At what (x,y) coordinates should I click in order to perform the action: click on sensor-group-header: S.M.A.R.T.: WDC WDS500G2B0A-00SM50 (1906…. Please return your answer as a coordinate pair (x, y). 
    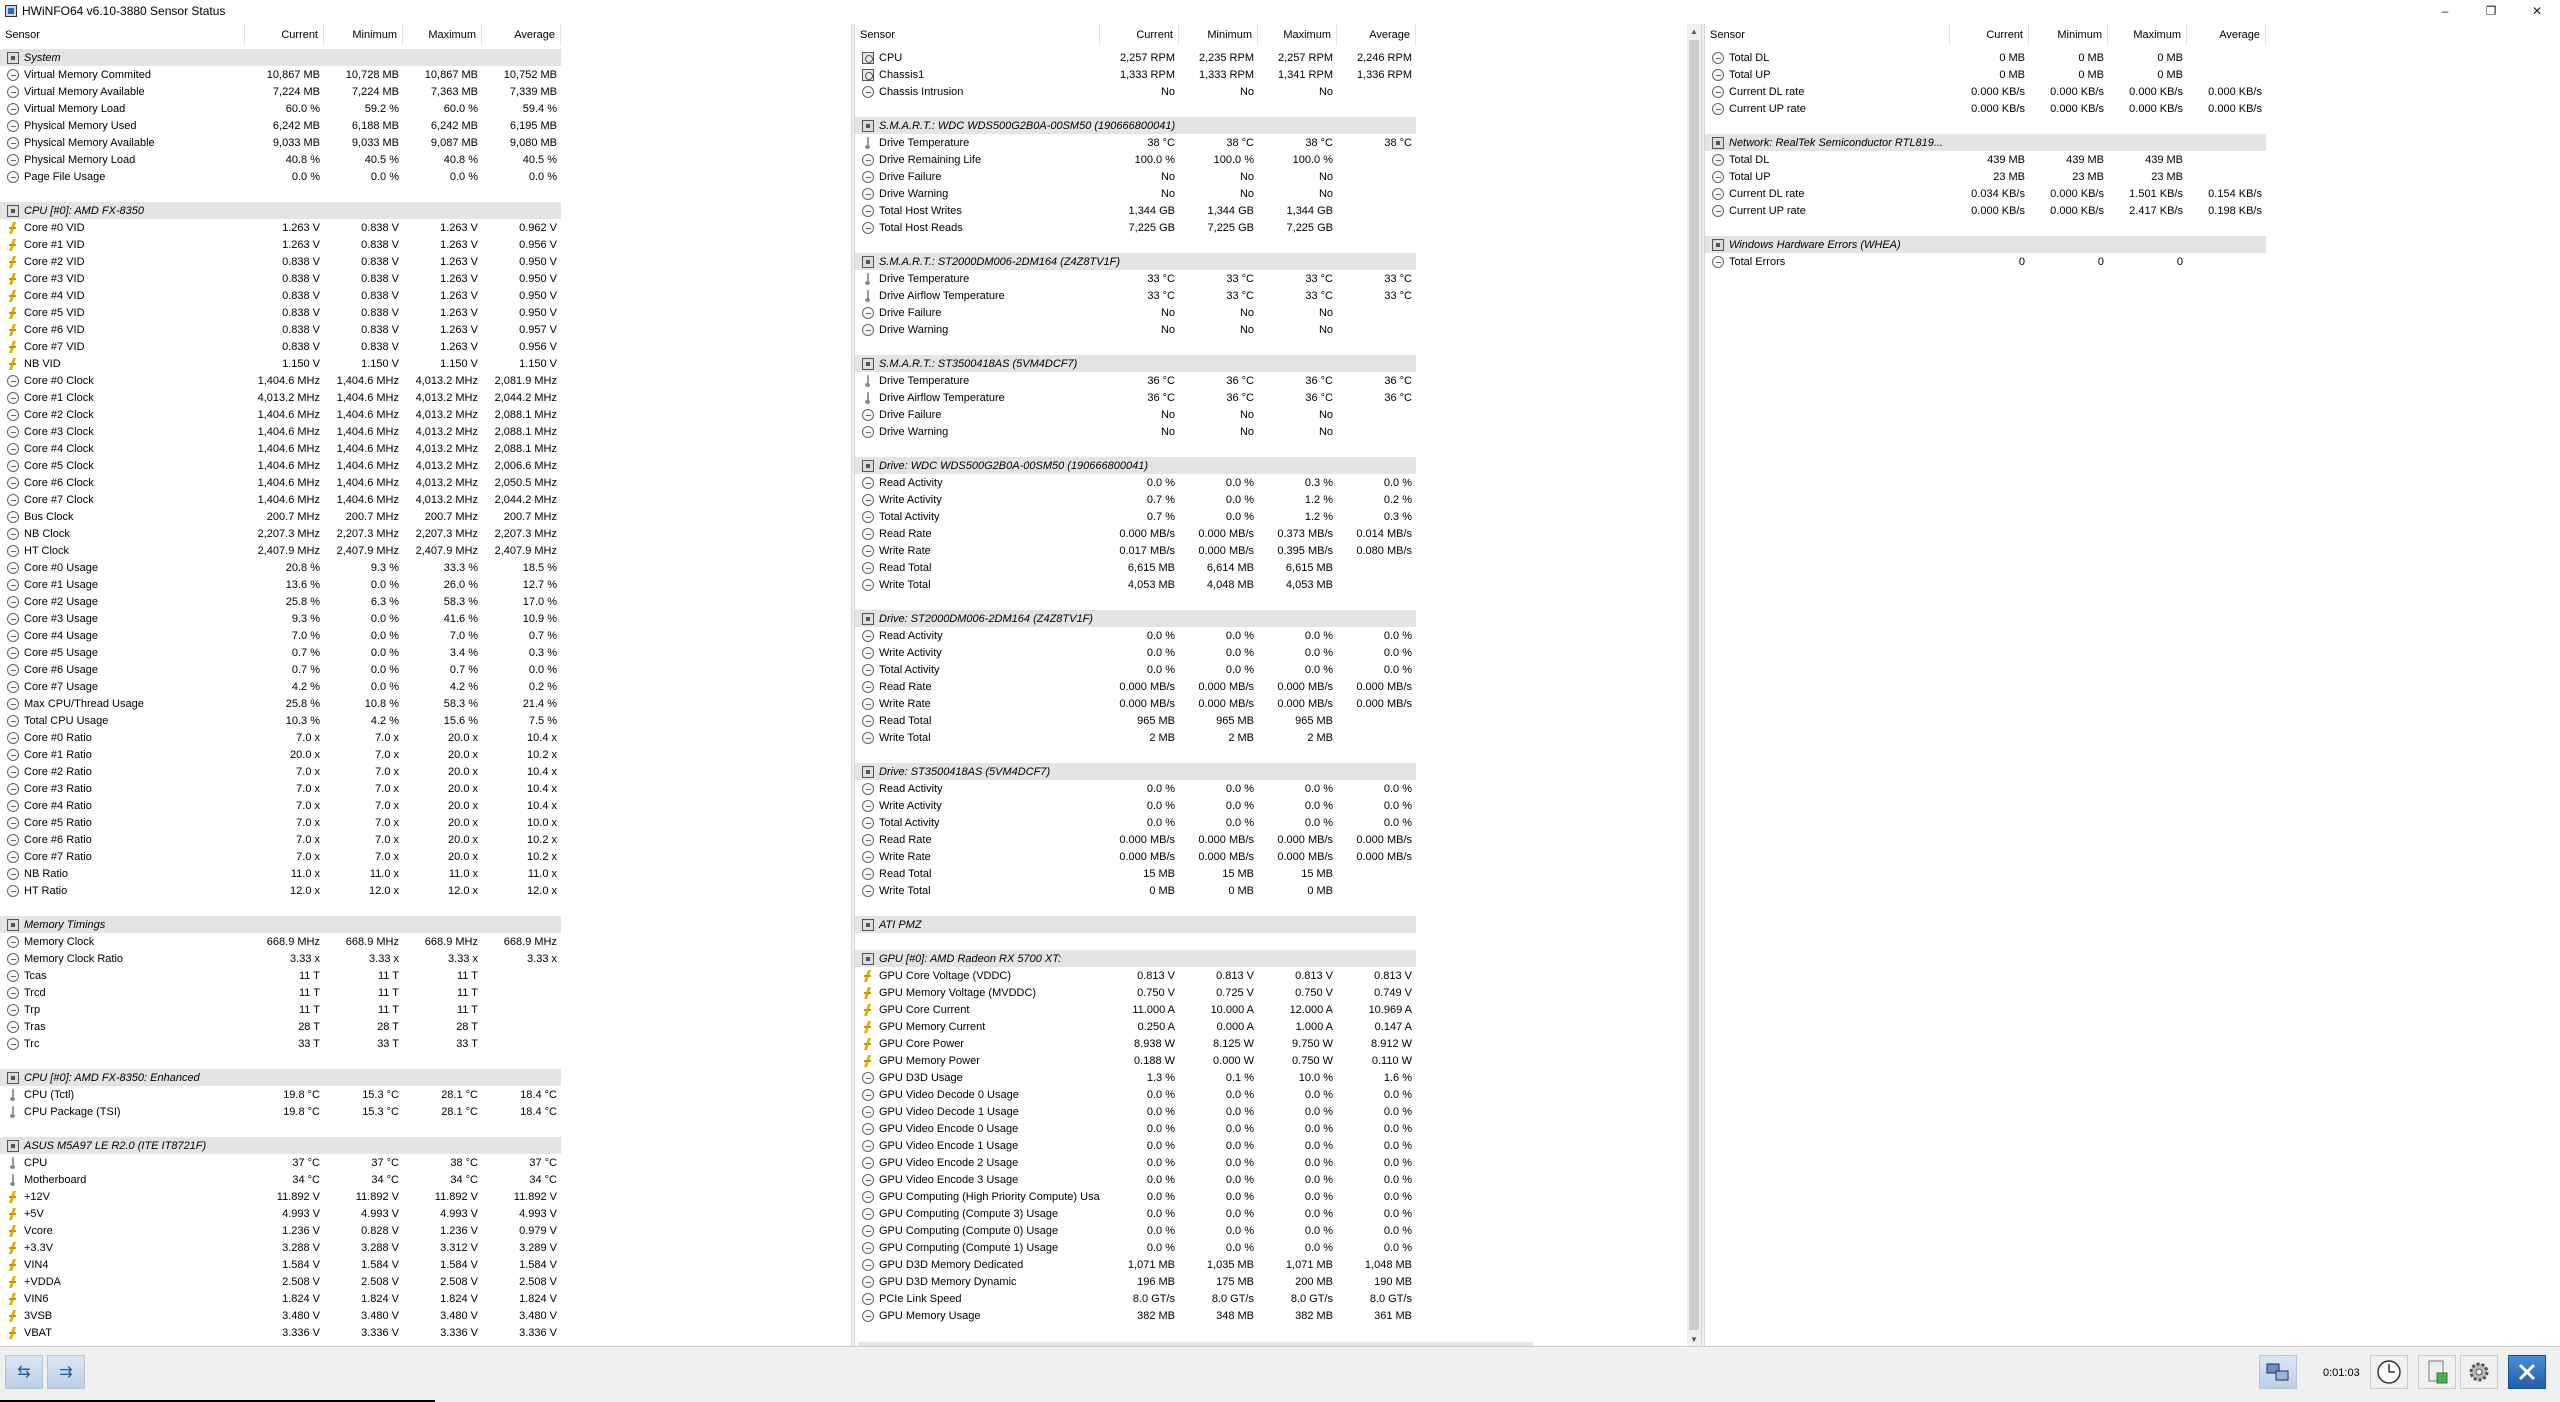
    Looking at the image, I should click on (1135, 125).